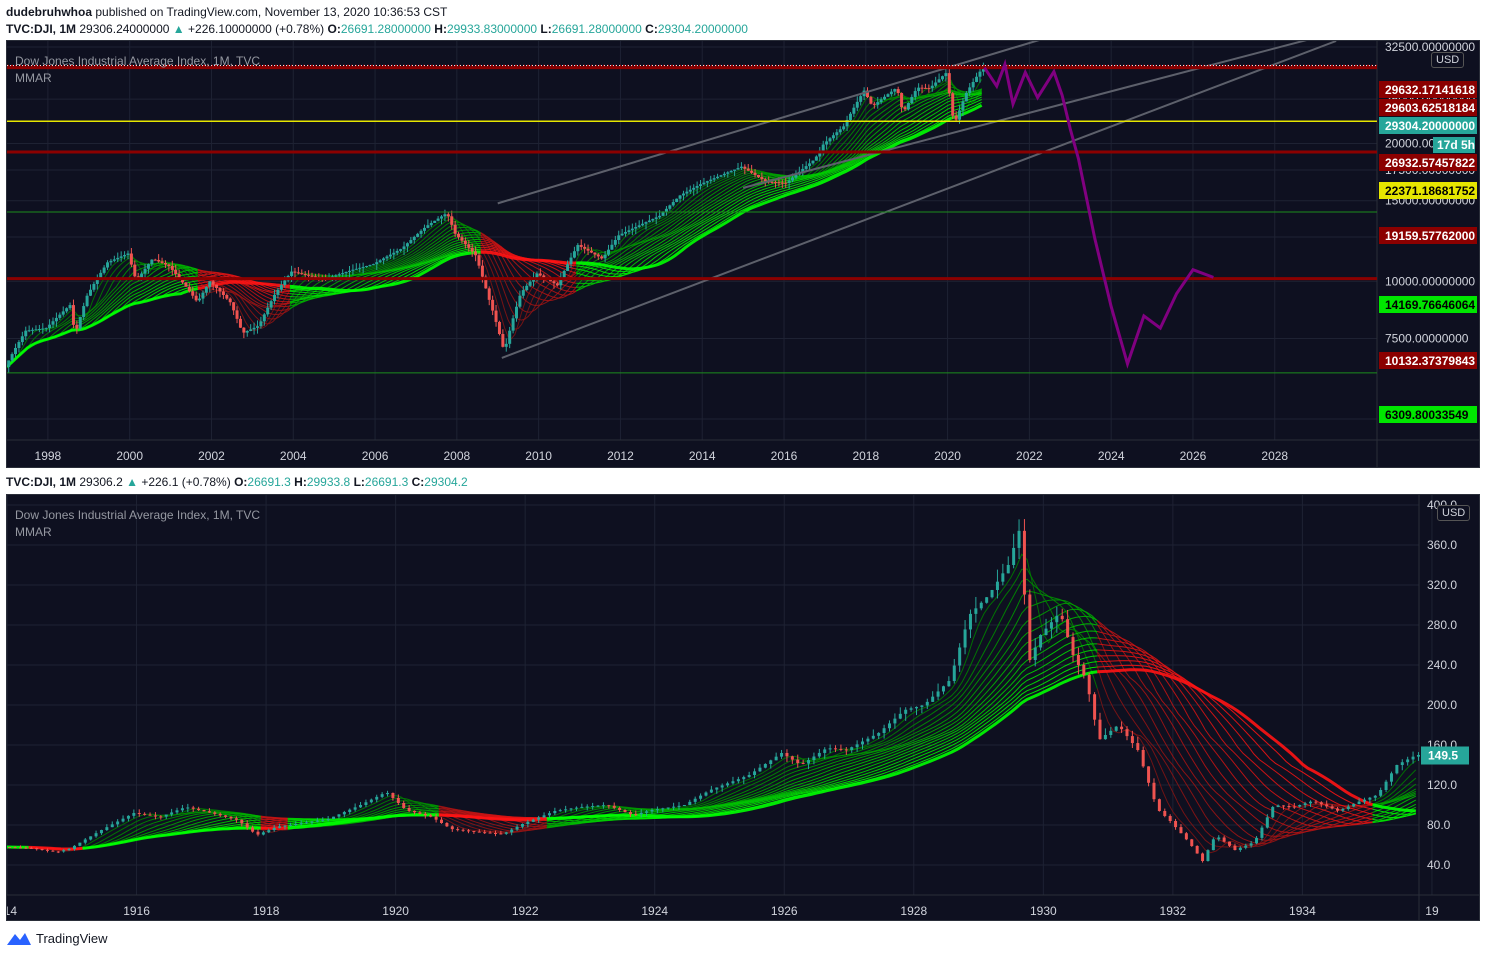 The height and width of the screenshot is (958, 1487). I want to click on y-tick-label: 280.0, so click(1442, 625).